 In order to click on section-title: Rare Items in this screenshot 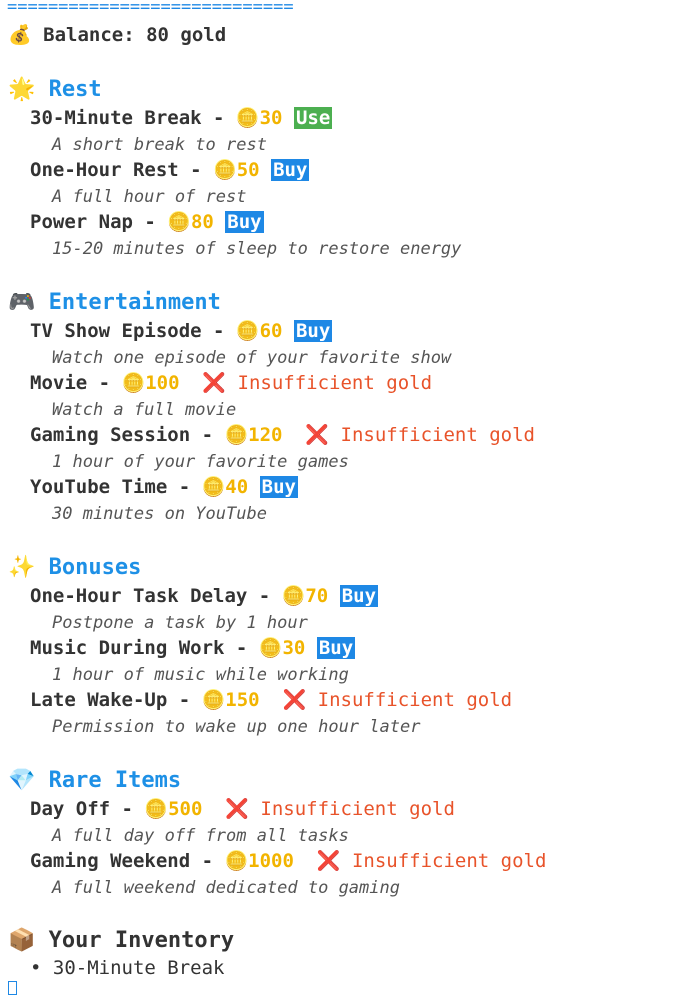, I will do `click(115, 780)`.